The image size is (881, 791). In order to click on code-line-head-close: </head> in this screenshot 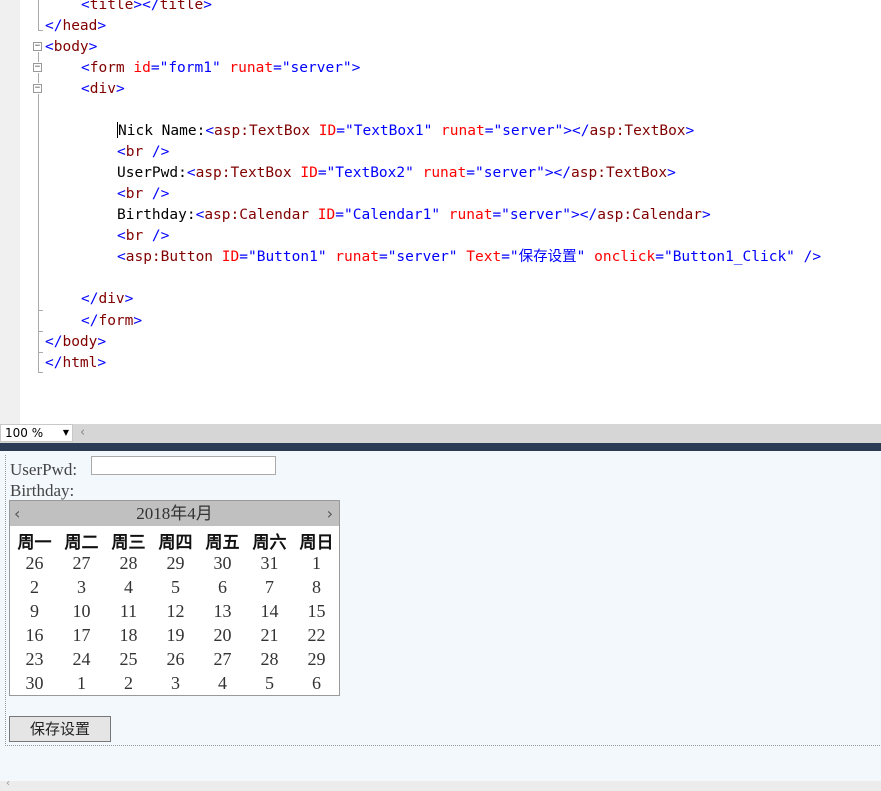, I will do `click(76, 26)`.